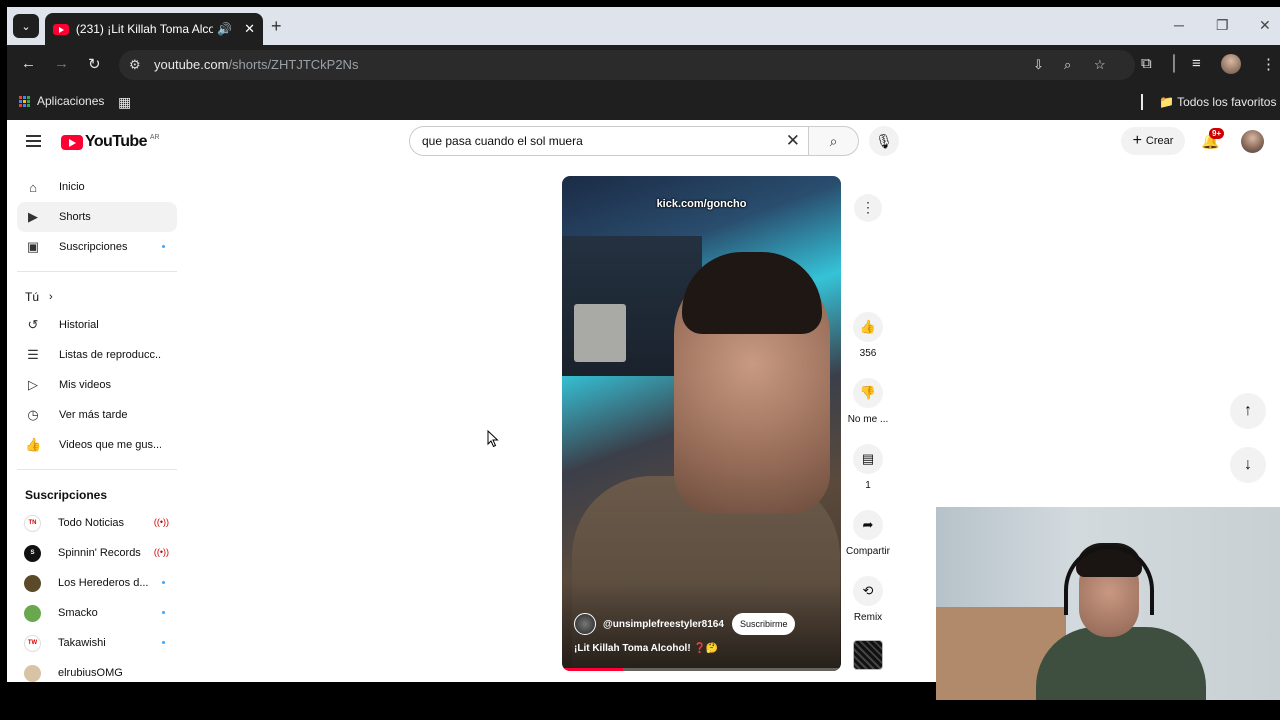  I want to click on sidebar-item-smacko: Smacko, so click(97, 613).